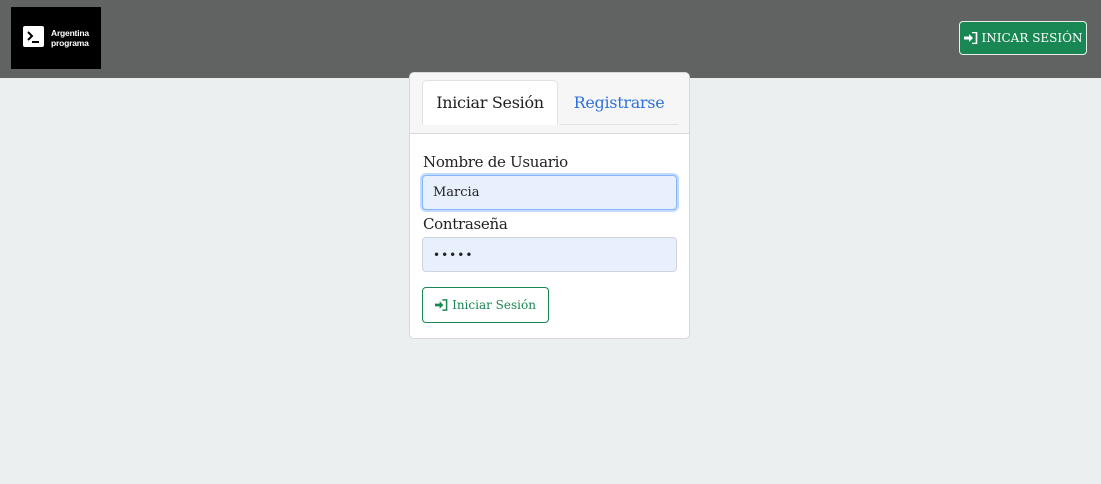  I want to click on logo-text: Argentina programa, so click(70, 38).